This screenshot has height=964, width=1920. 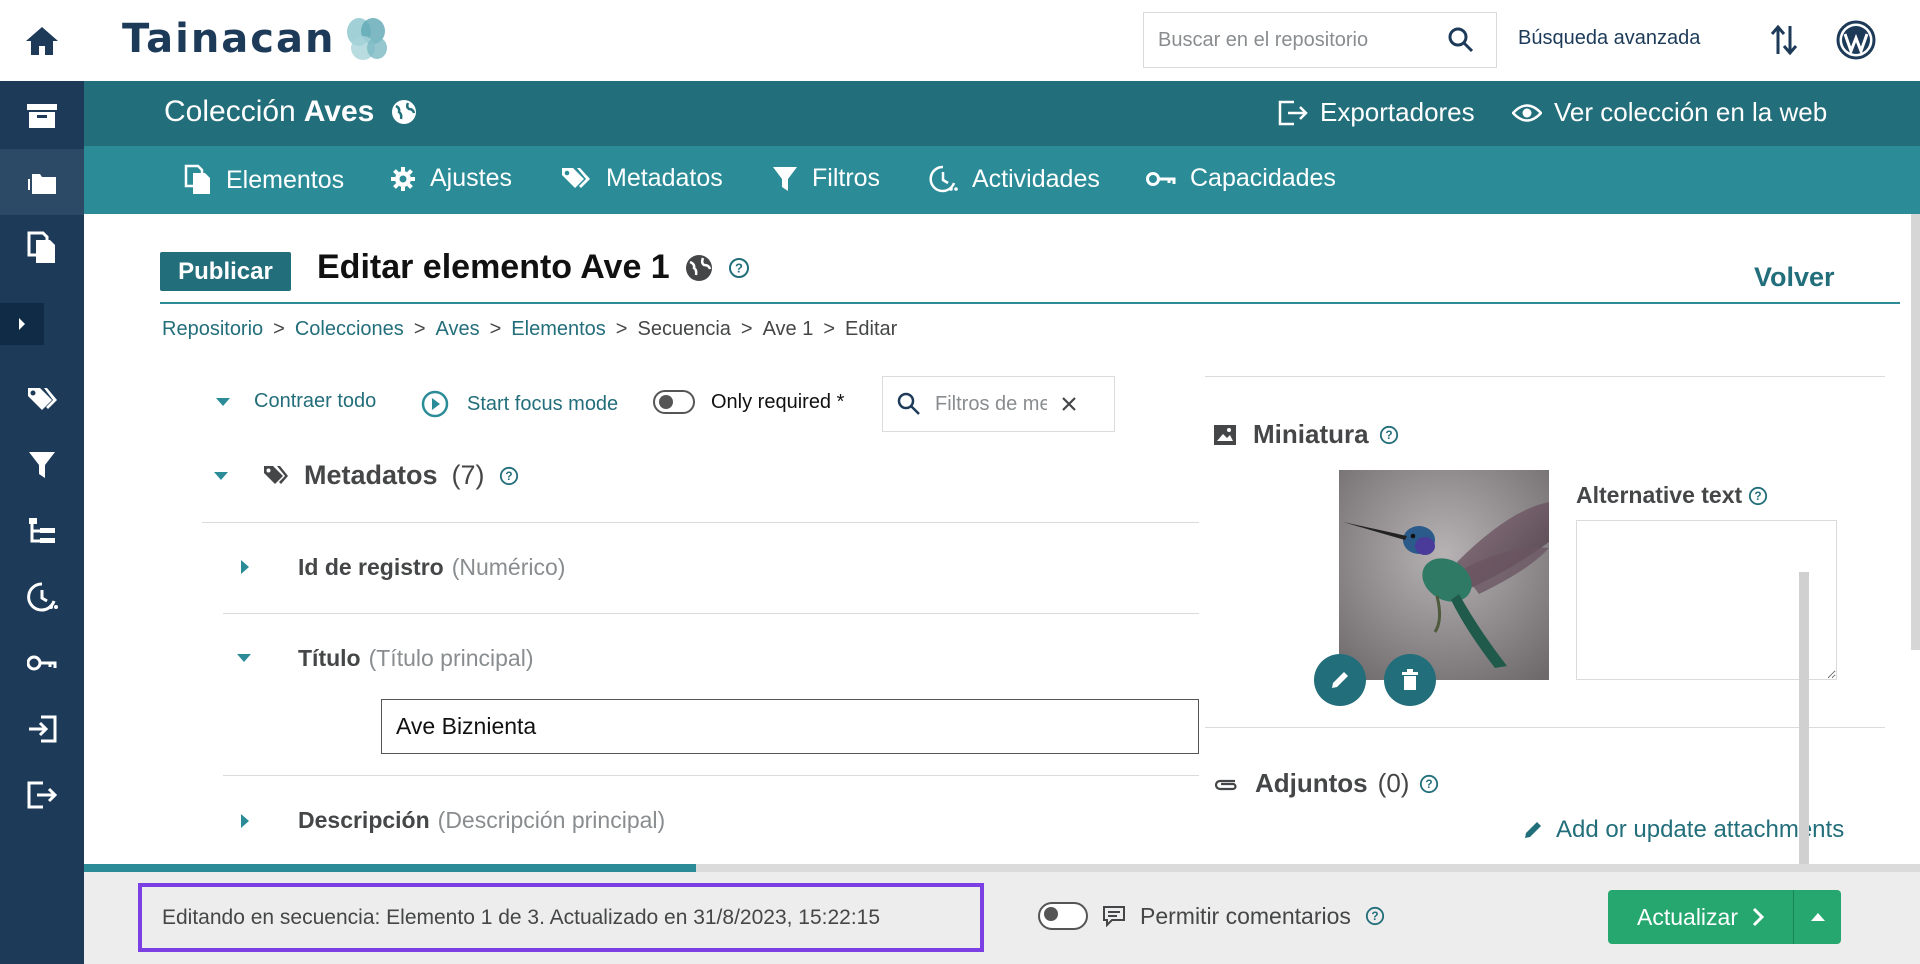 What do you see at coordinates (1393, 783) in the screenshot?
I see `attachments-count: (0)` at bounding box center [1393, 783].